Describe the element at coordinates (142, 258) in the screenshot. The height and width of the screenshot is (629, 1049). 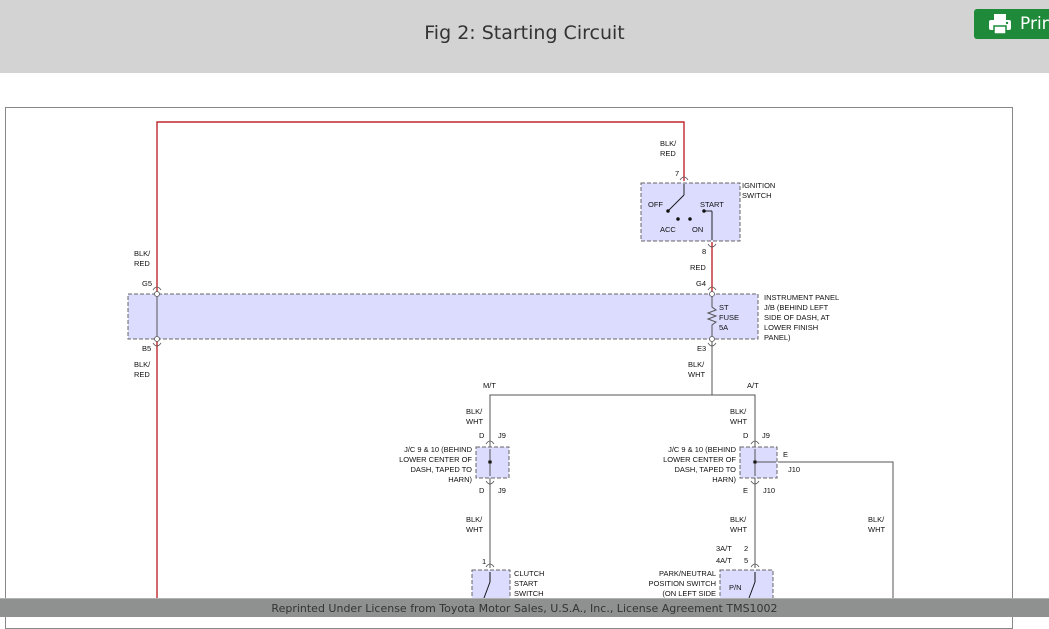
I see `wire-label-blk-red-left-top: BLK/RED` at that location.